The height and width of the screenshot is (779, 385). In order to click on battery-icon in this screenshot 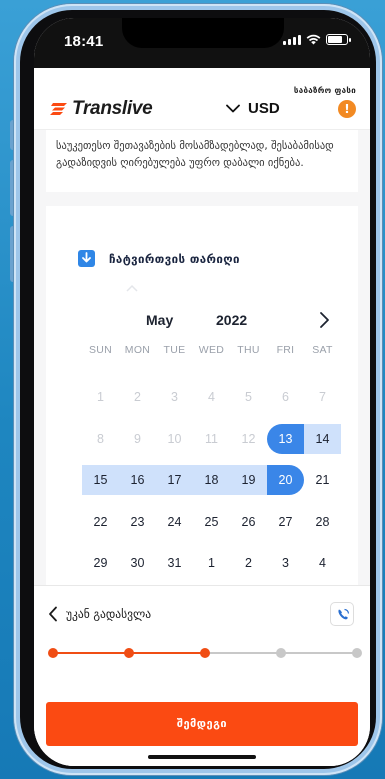, I will do `click(338, 39)`.